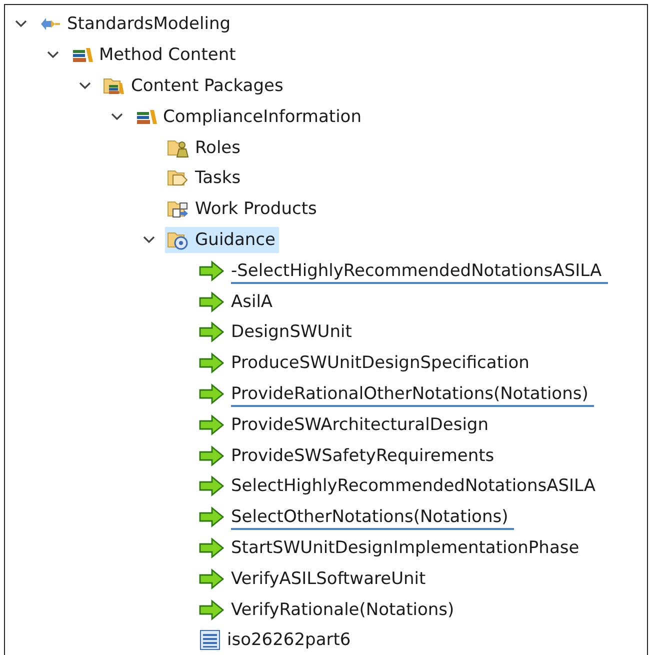 The image size is (650, 655). I want to click on tree-item: ProvideRationalOtherNotations(Notations), so click(397, 393).